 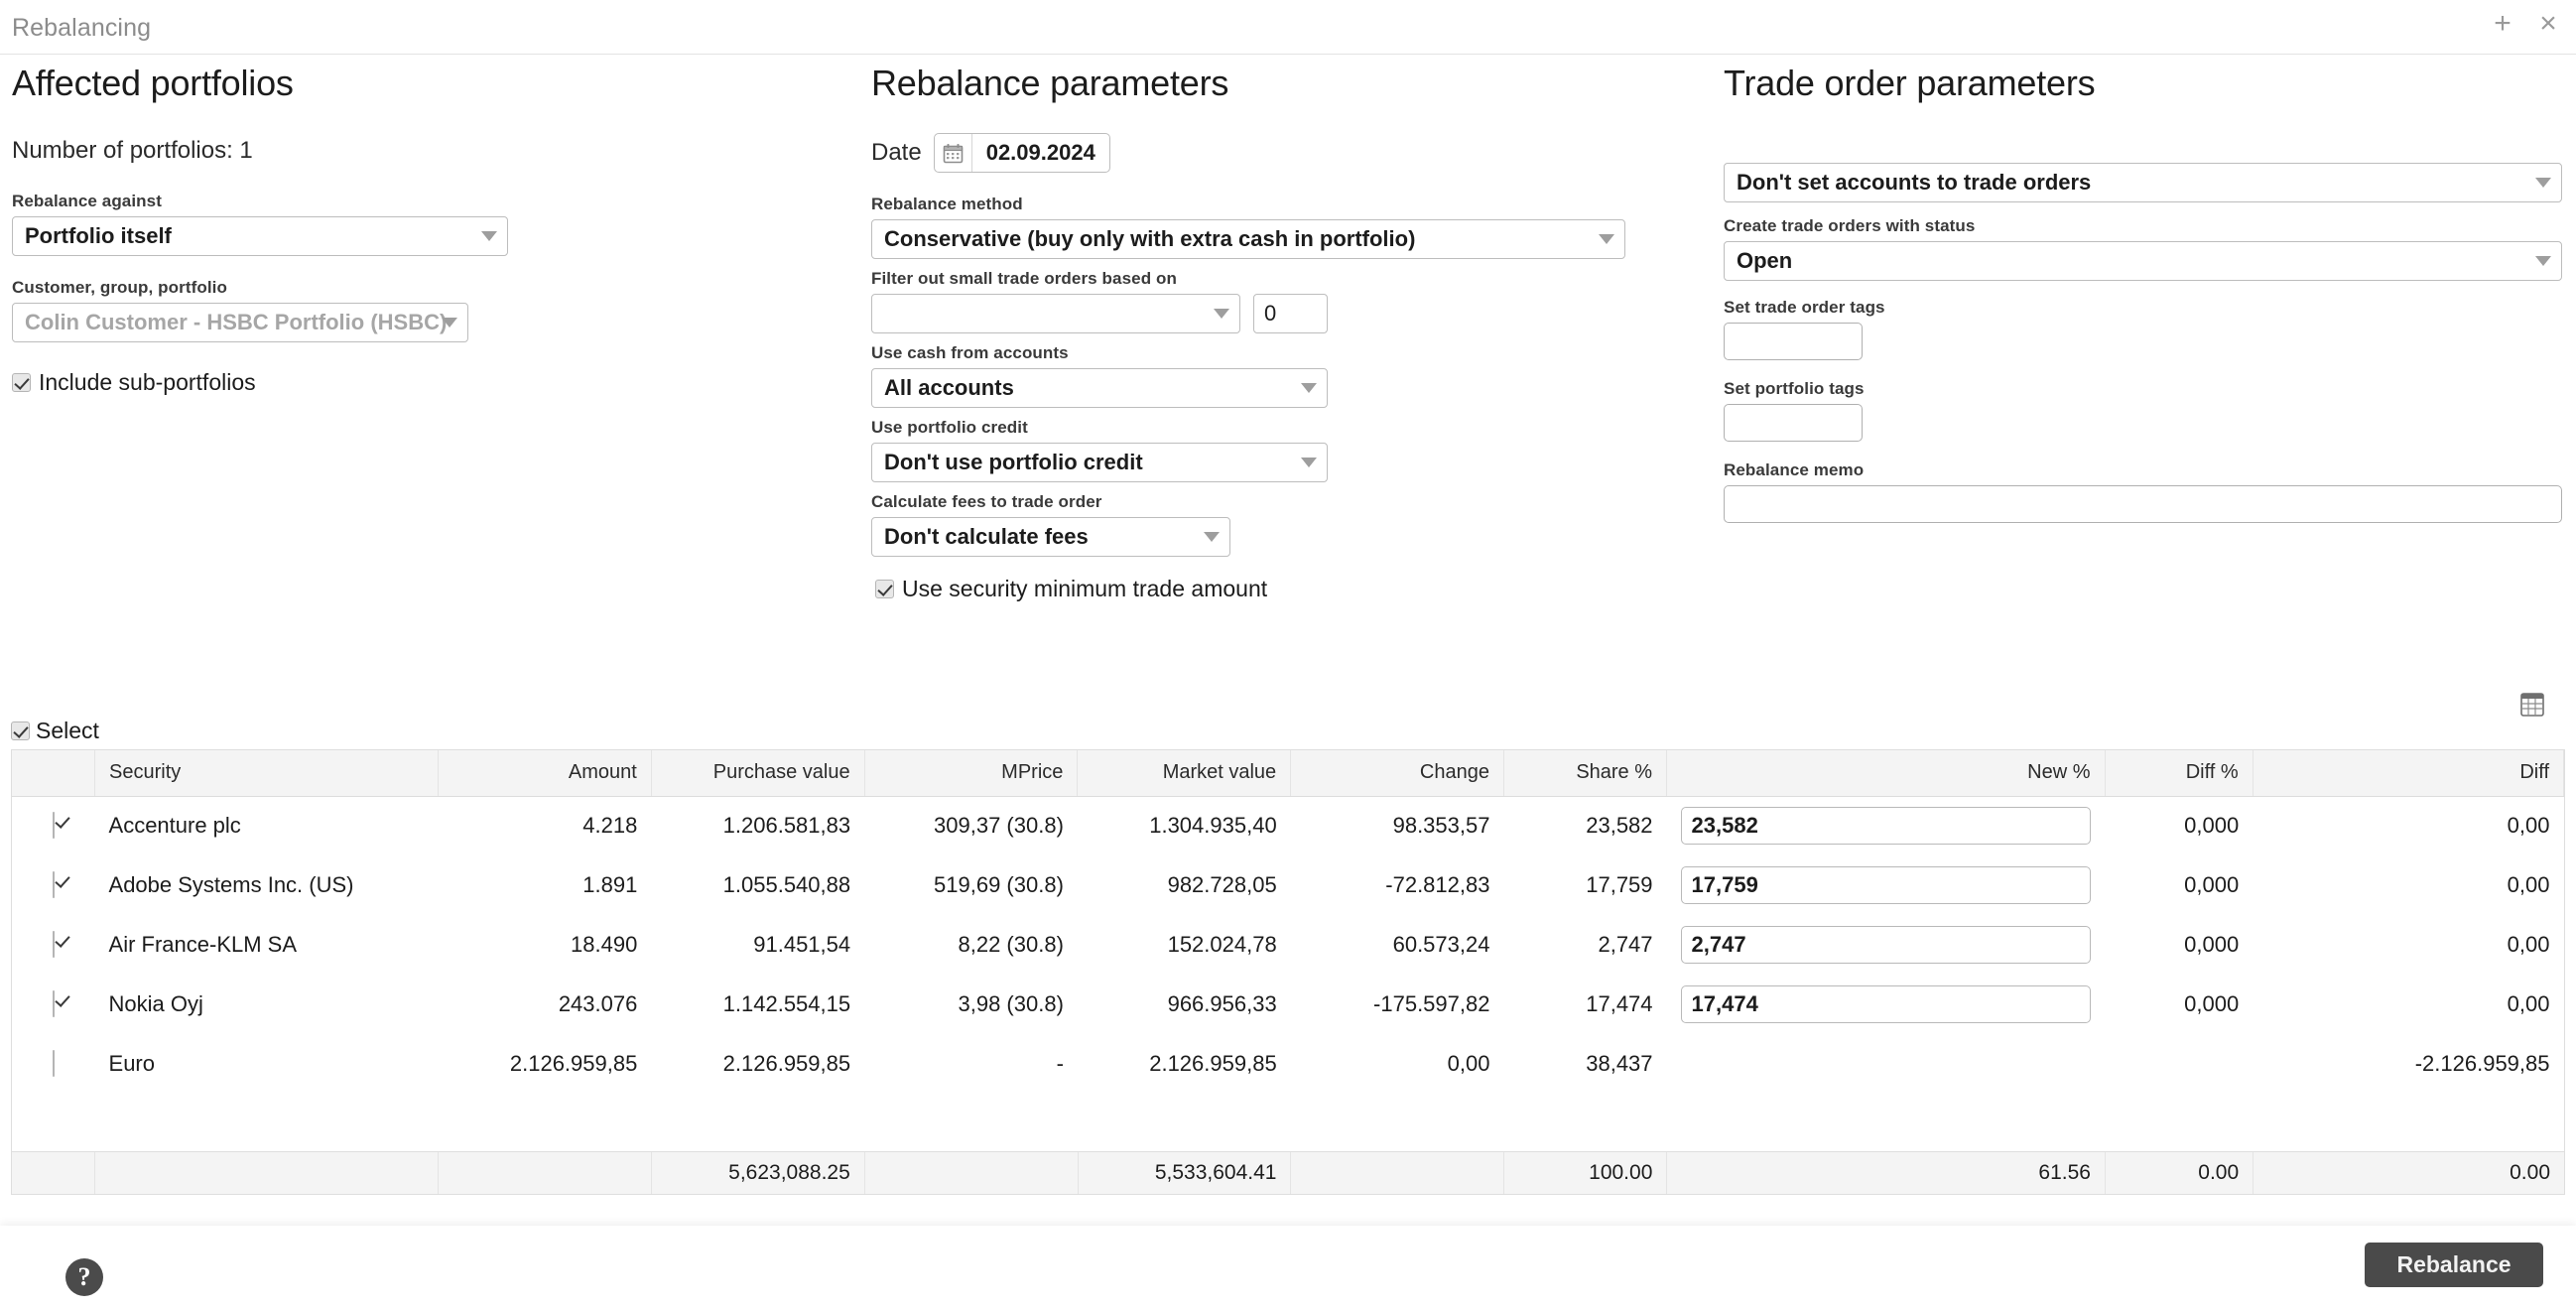 What do you see at coordinates (2143, 261) in the screenshot?
I see `trade-order-status-select: Open` at bounding box center [2143, 261].